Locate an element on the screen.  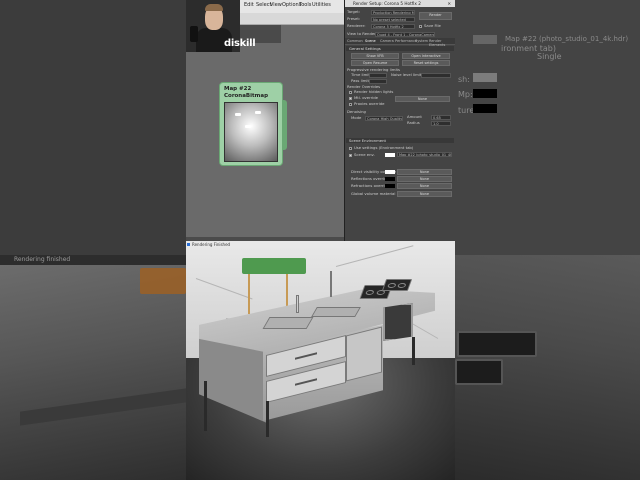
open-resume-button: Open Resume is located at coordinates (375, 63).